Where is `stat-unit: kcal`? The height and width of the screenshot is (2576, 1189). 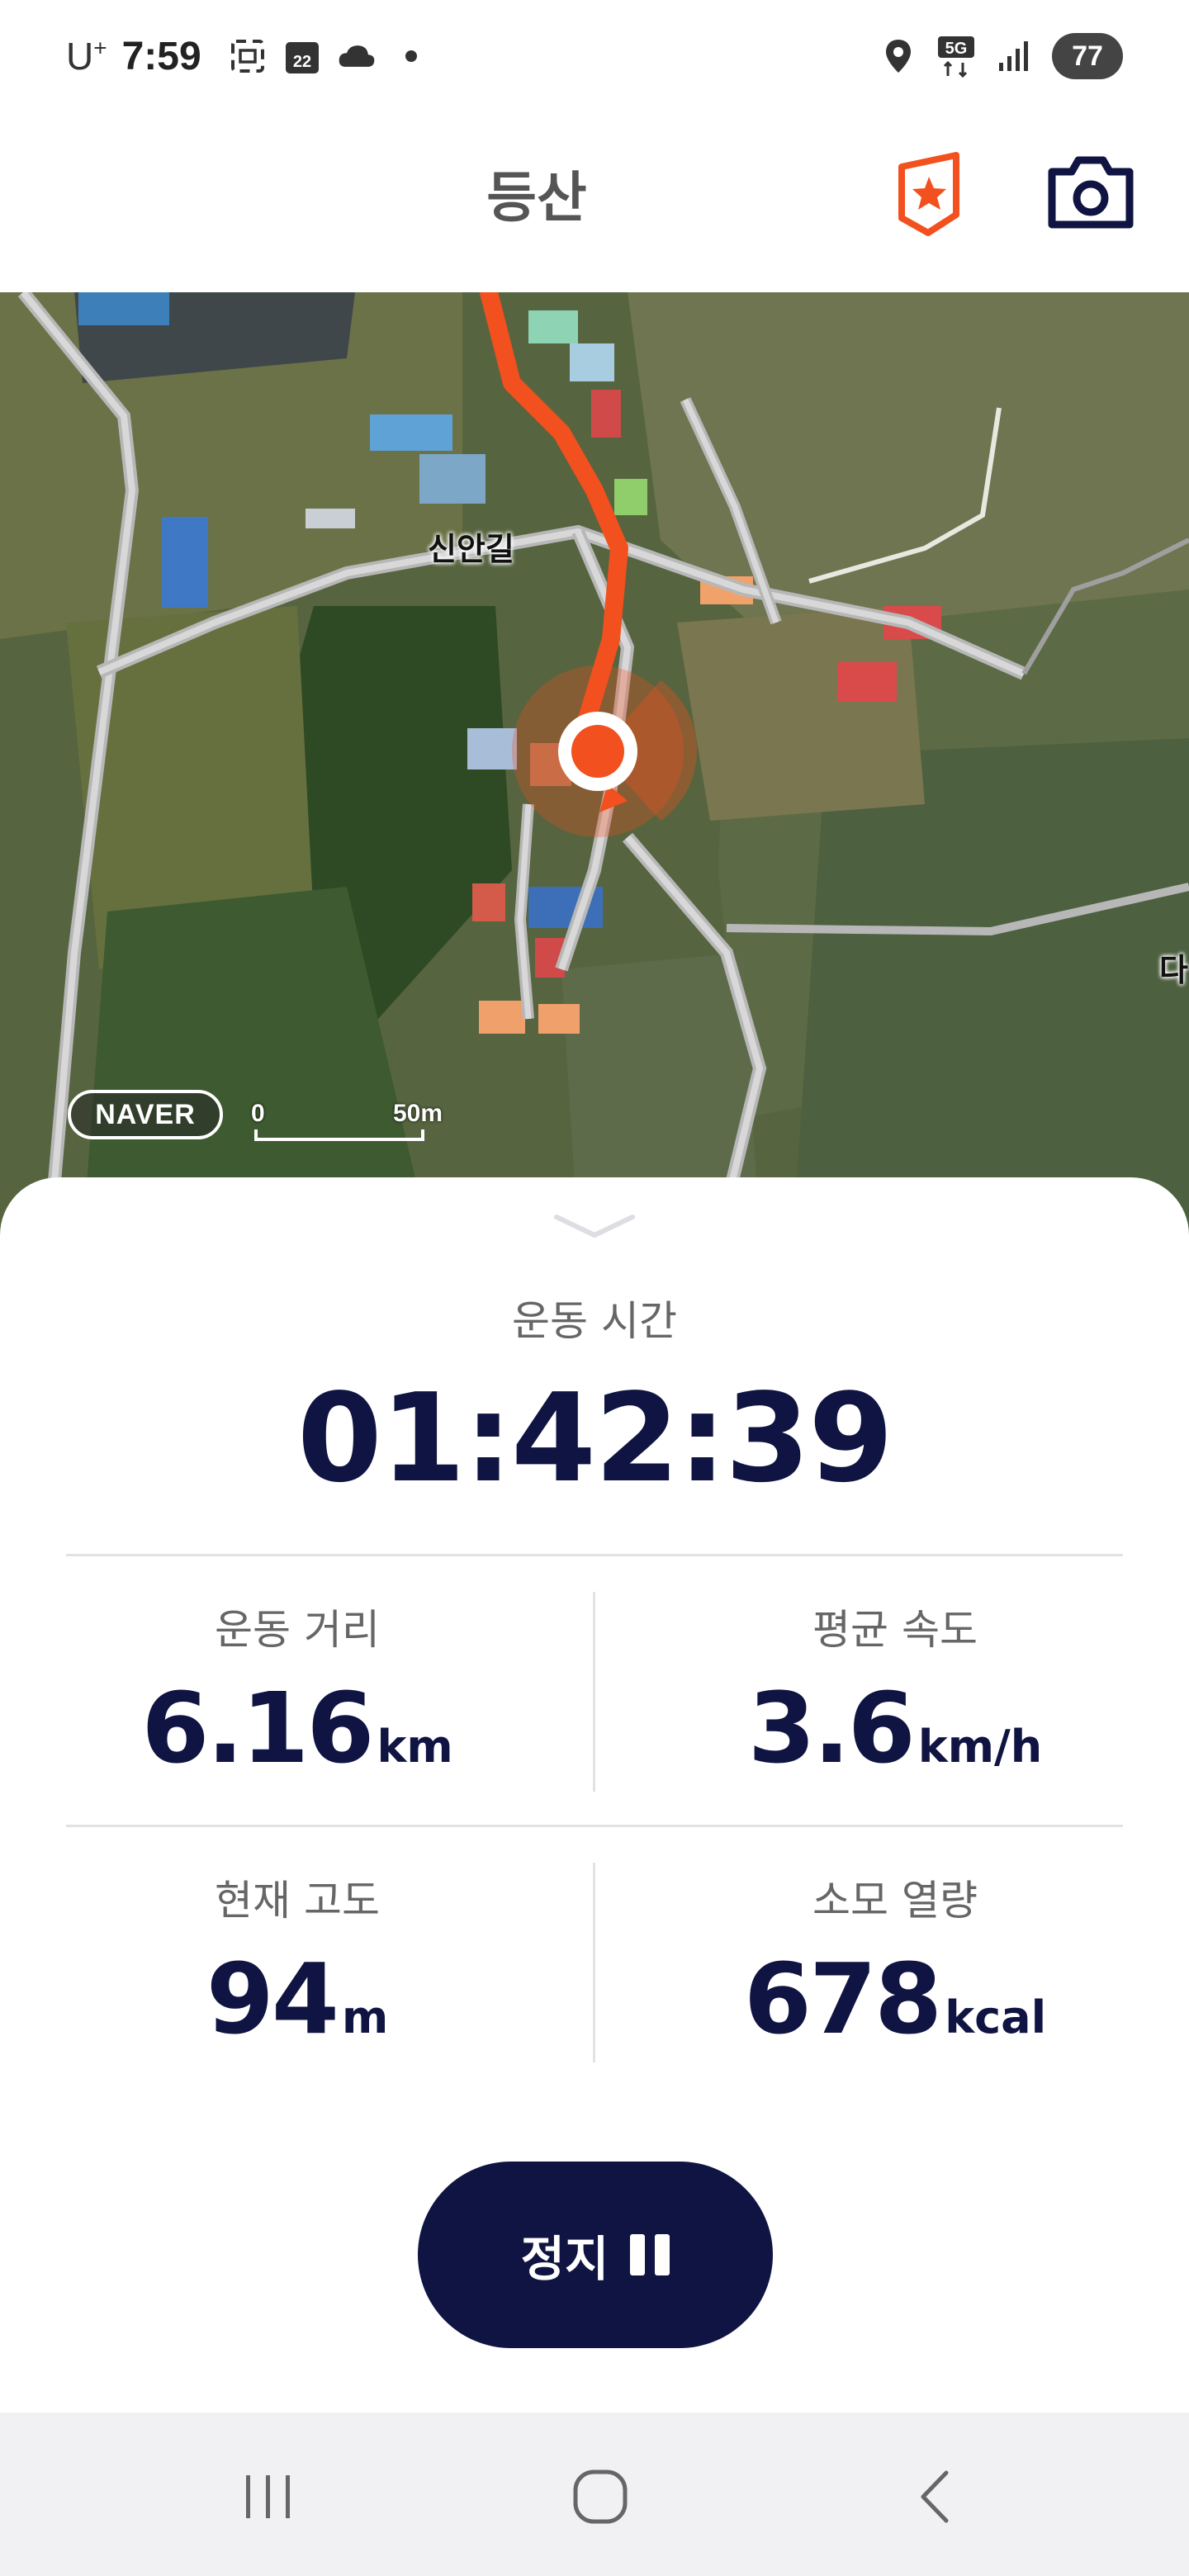
stat-unit: kcal is located at coordinates (996, 2017).